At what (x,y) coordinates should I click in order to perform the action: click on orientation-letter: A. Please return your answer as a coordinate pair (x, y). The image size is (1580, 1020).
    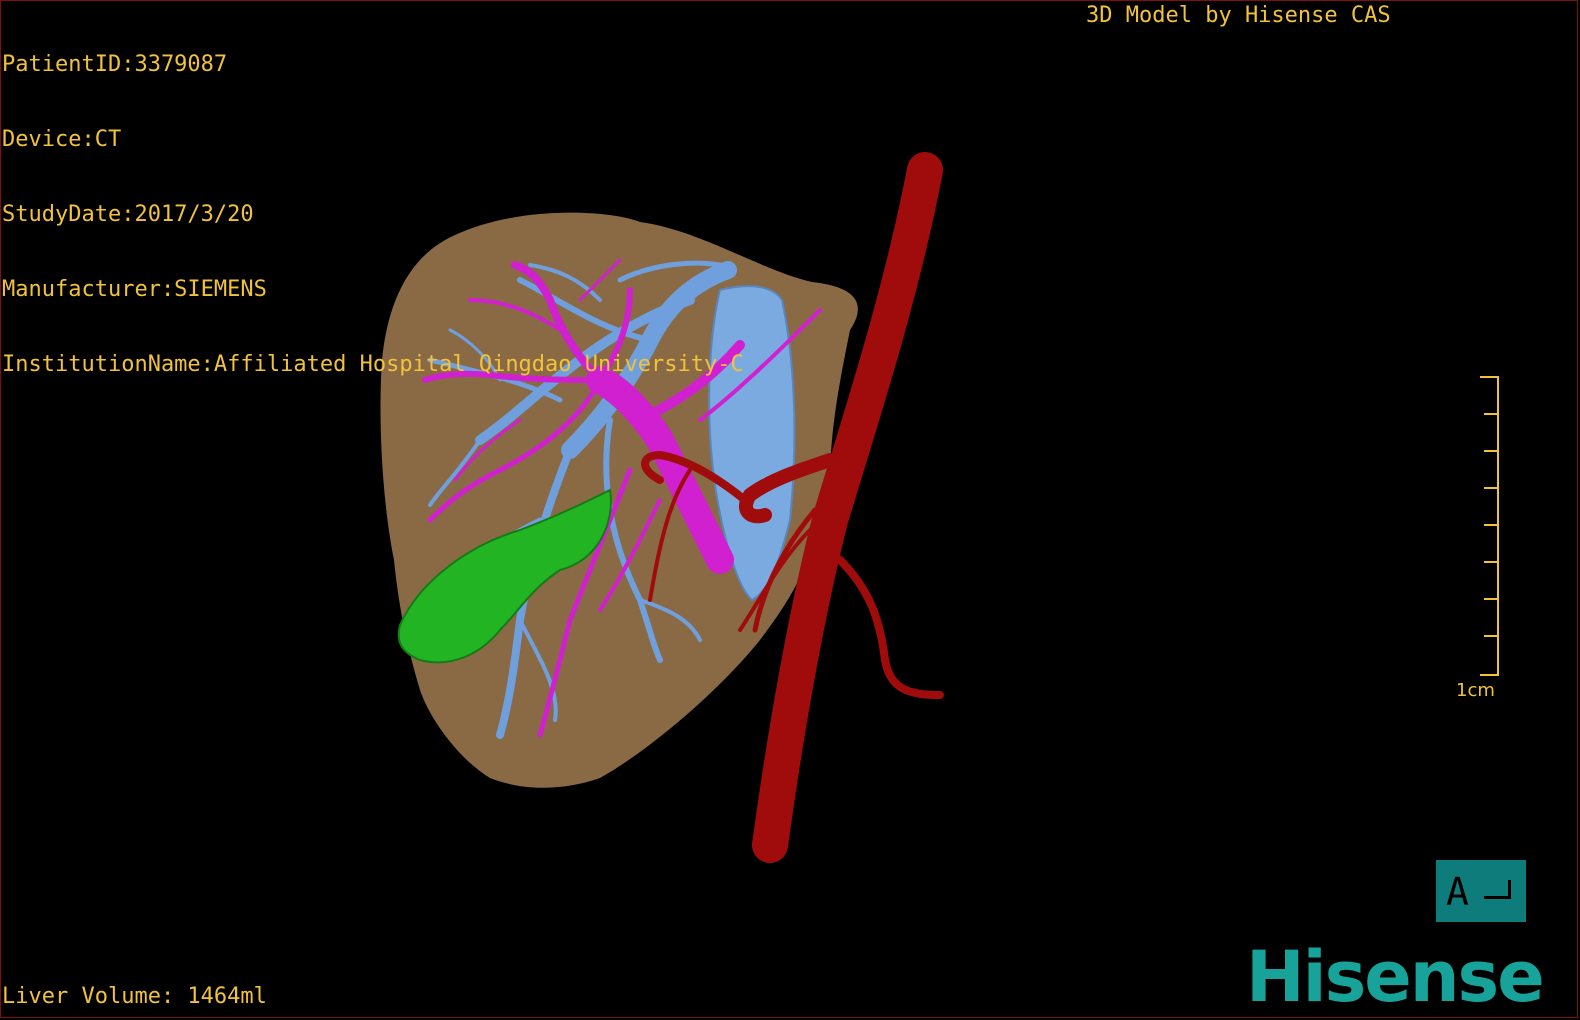
    Looking at the image, I should click on (1457, 892).